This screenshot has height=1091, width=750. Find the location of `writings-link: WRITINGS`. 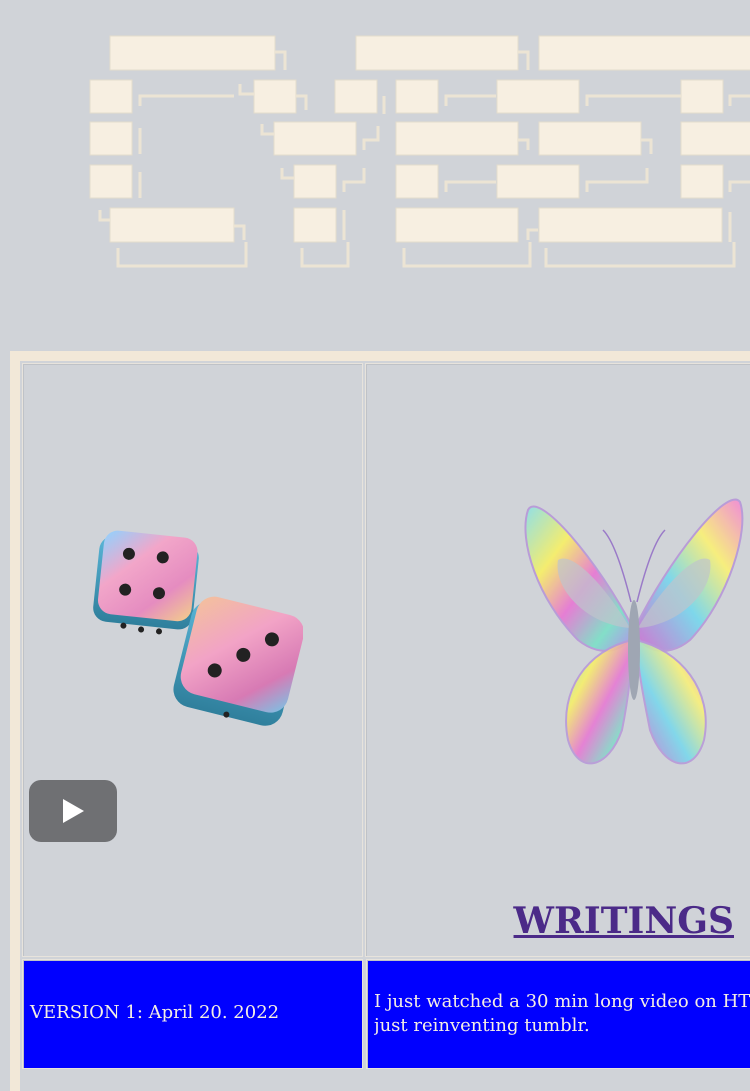

writings-link: WRITINGS is located at coordinates (624, 921).